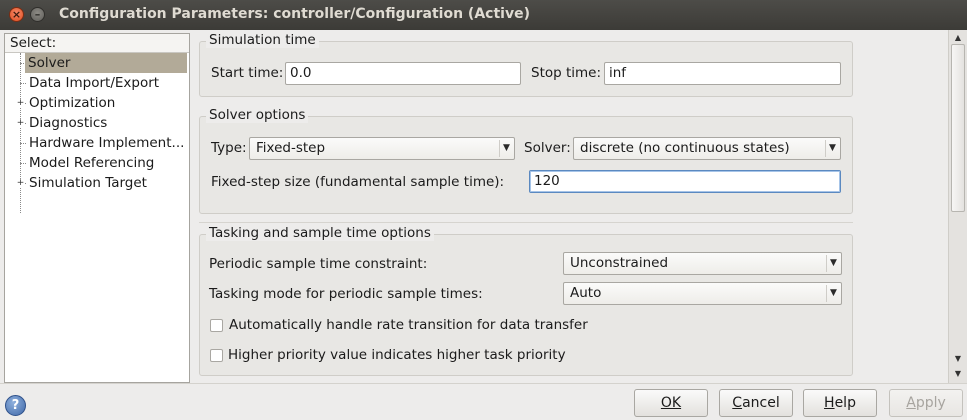 This screenshot has width=967, height=420. I want to click on cancel-button: Cancel, so click(756, 403).